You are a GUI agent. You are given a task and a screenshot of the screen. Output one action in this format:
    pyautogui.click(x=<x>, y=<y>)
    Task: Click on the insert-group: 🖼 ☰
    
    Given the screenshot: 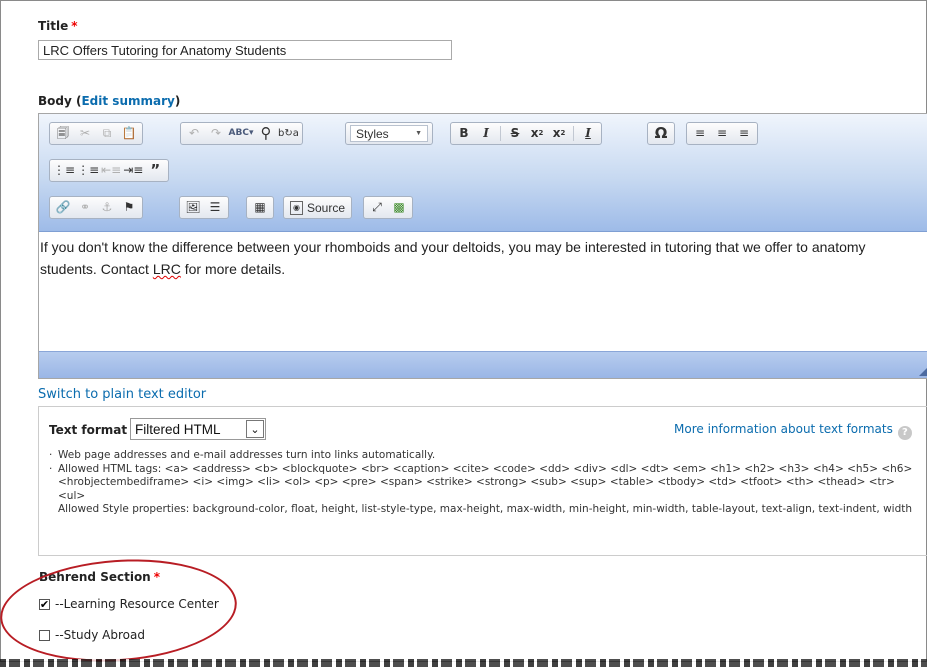 What is the action you would take?
    pyautogui.click(x=204, y=207)
    